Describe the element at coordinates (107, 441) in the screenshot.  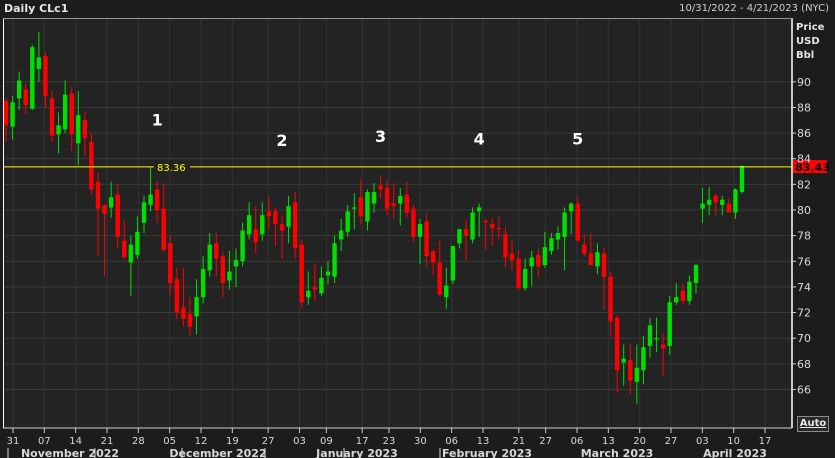
I see `x-tick-label: 21` at that location.